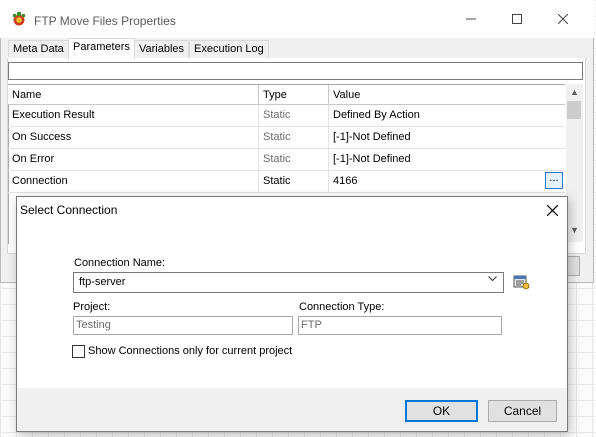  Describe the element at coordinates (78, 351) in the screenshot. I see `show-current-project-checkbox` at that location.